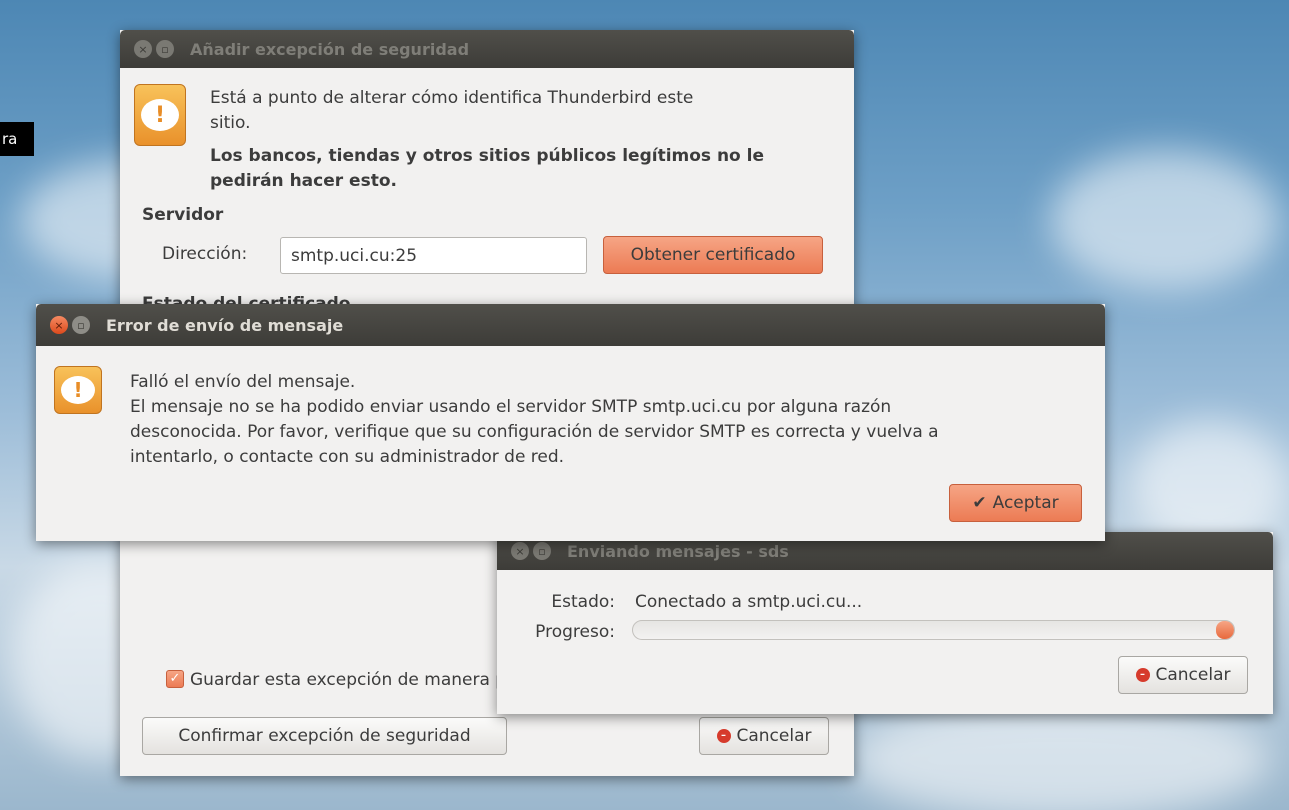  What do you see at coordinates (487, 49) in the screenshot?
I see `exception-titlebar: × ▫ Añadir excepción de seguridad` at bounding box center [487, 49].